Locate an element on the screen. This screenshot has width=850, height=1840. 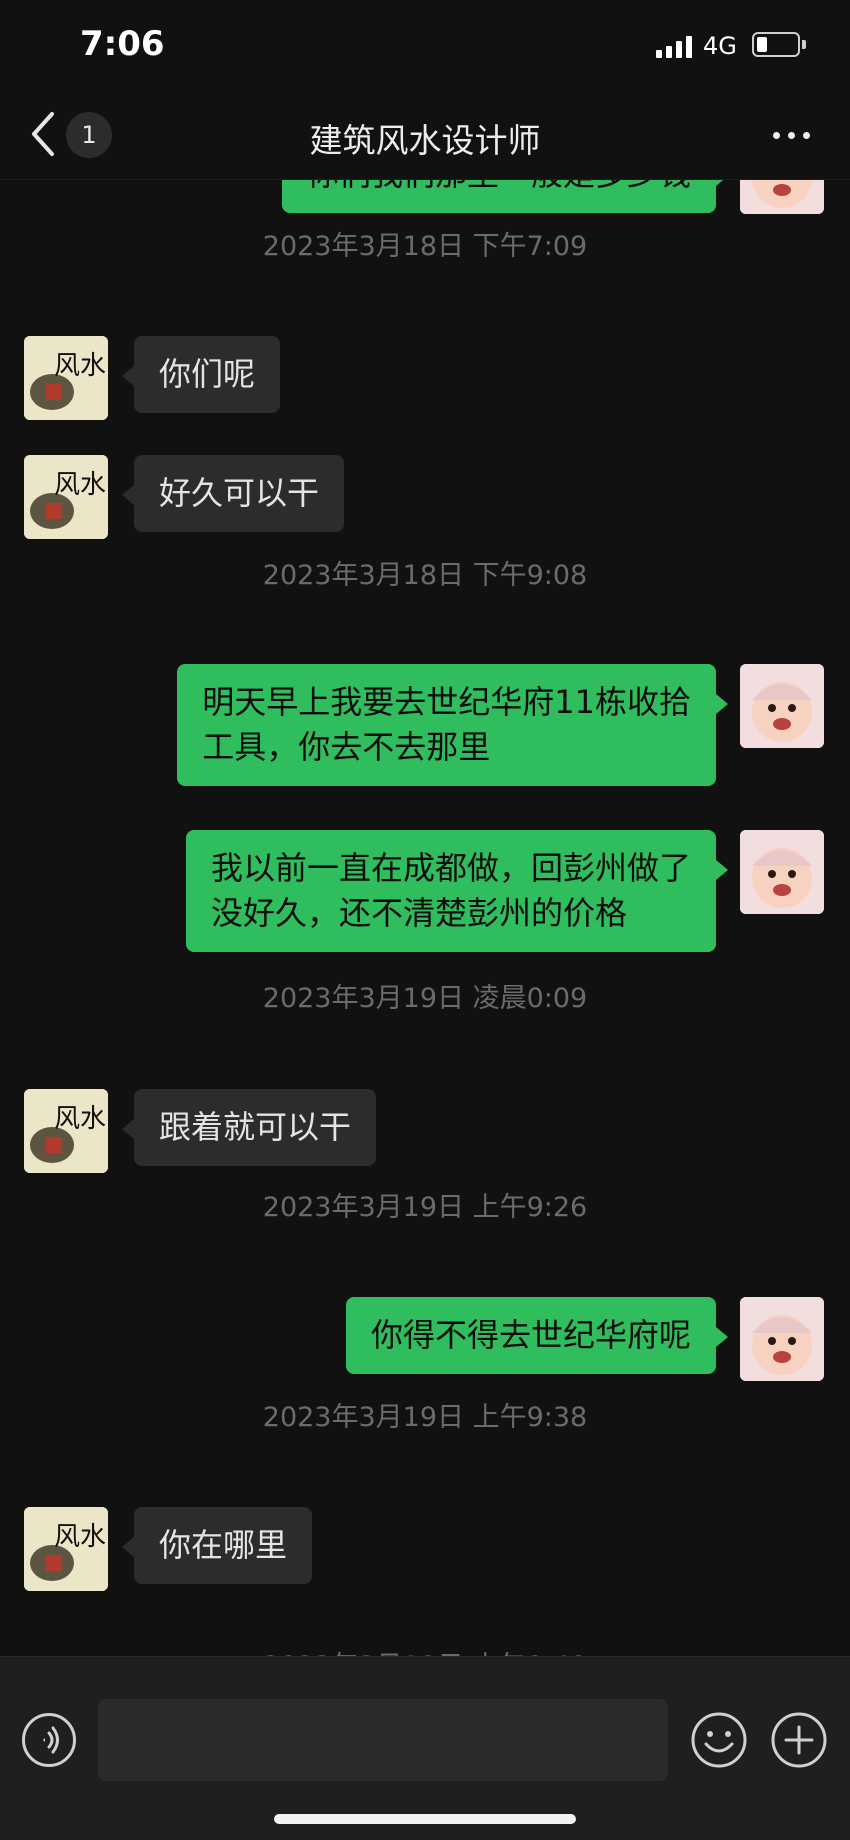
message-text: 你得不得去世纪华府呢 is located at coordinates (530, 1335).